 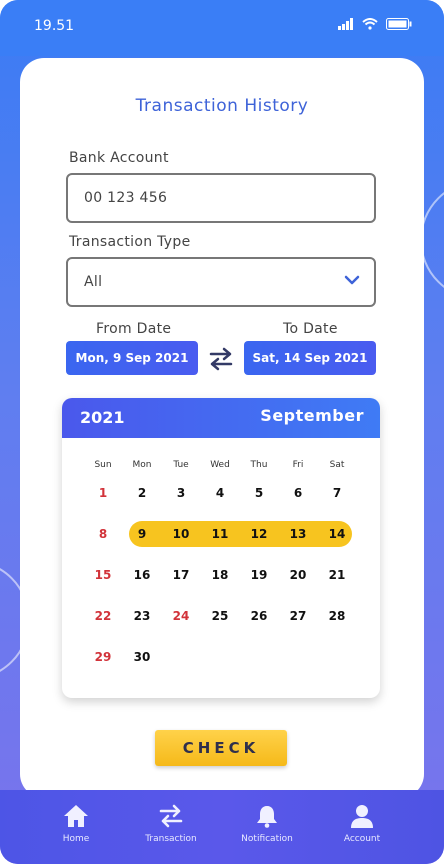 I want to click on transaction-type-label: Transaction Type, so click(x=130, y=242).